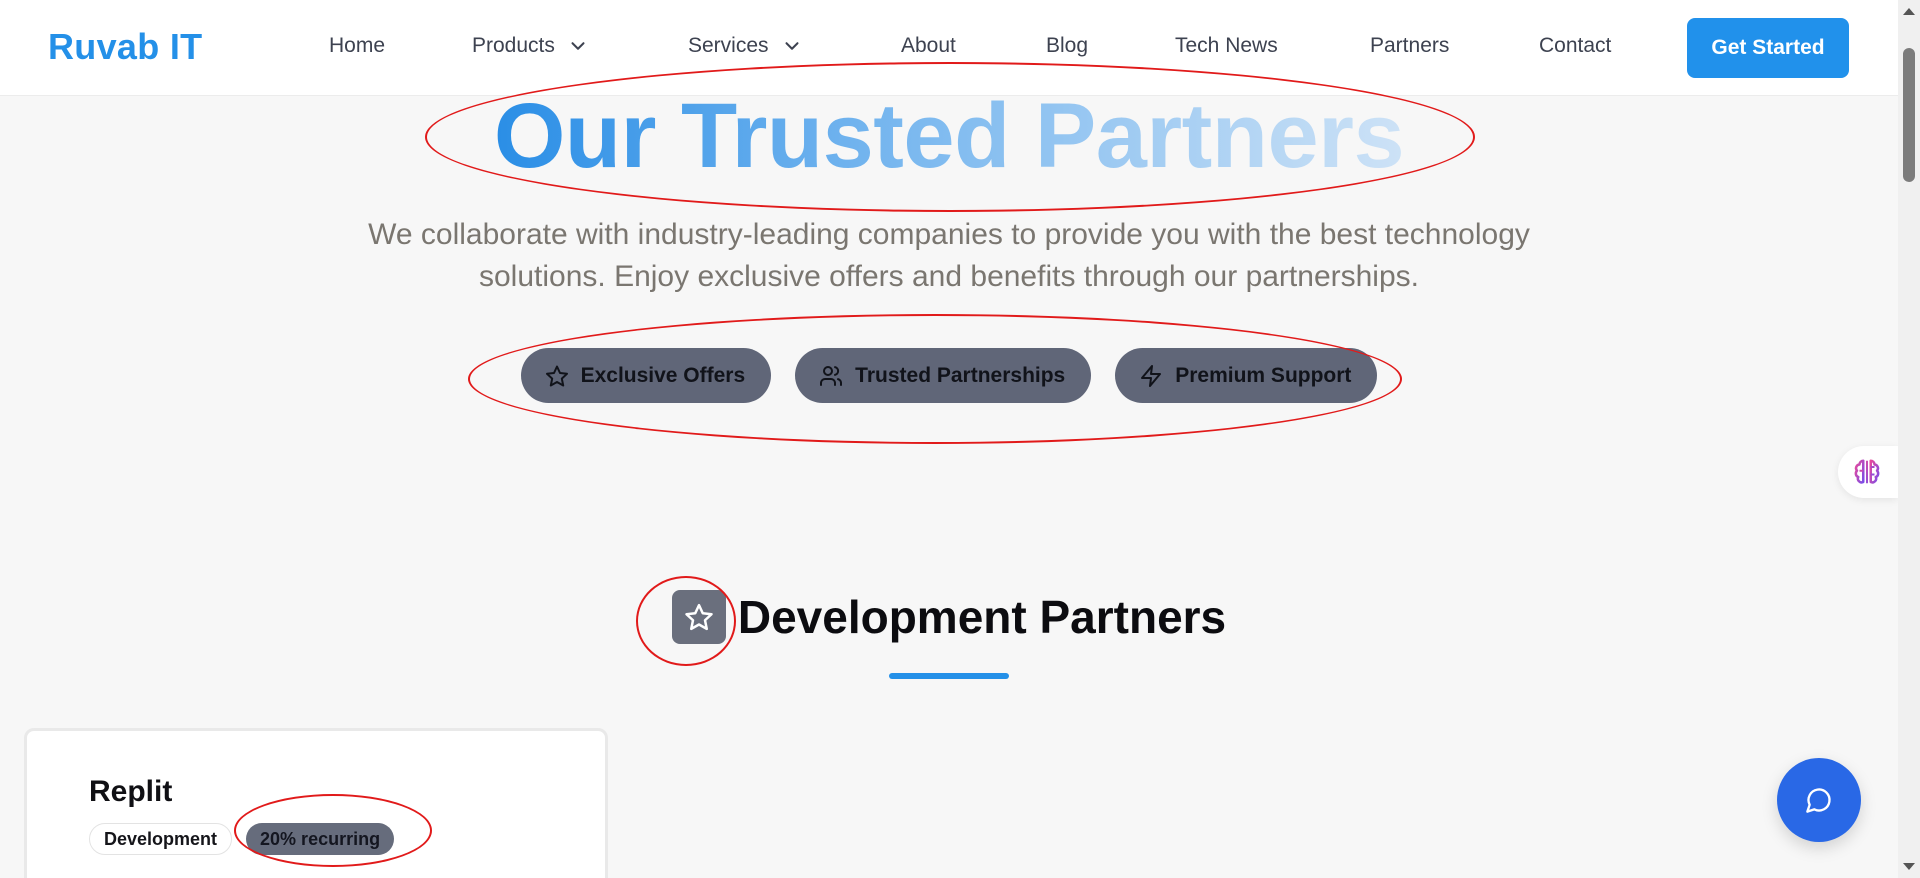 The image size is (1920, 878). I want to click on chat-bubble-icon, so click(1818, 800).